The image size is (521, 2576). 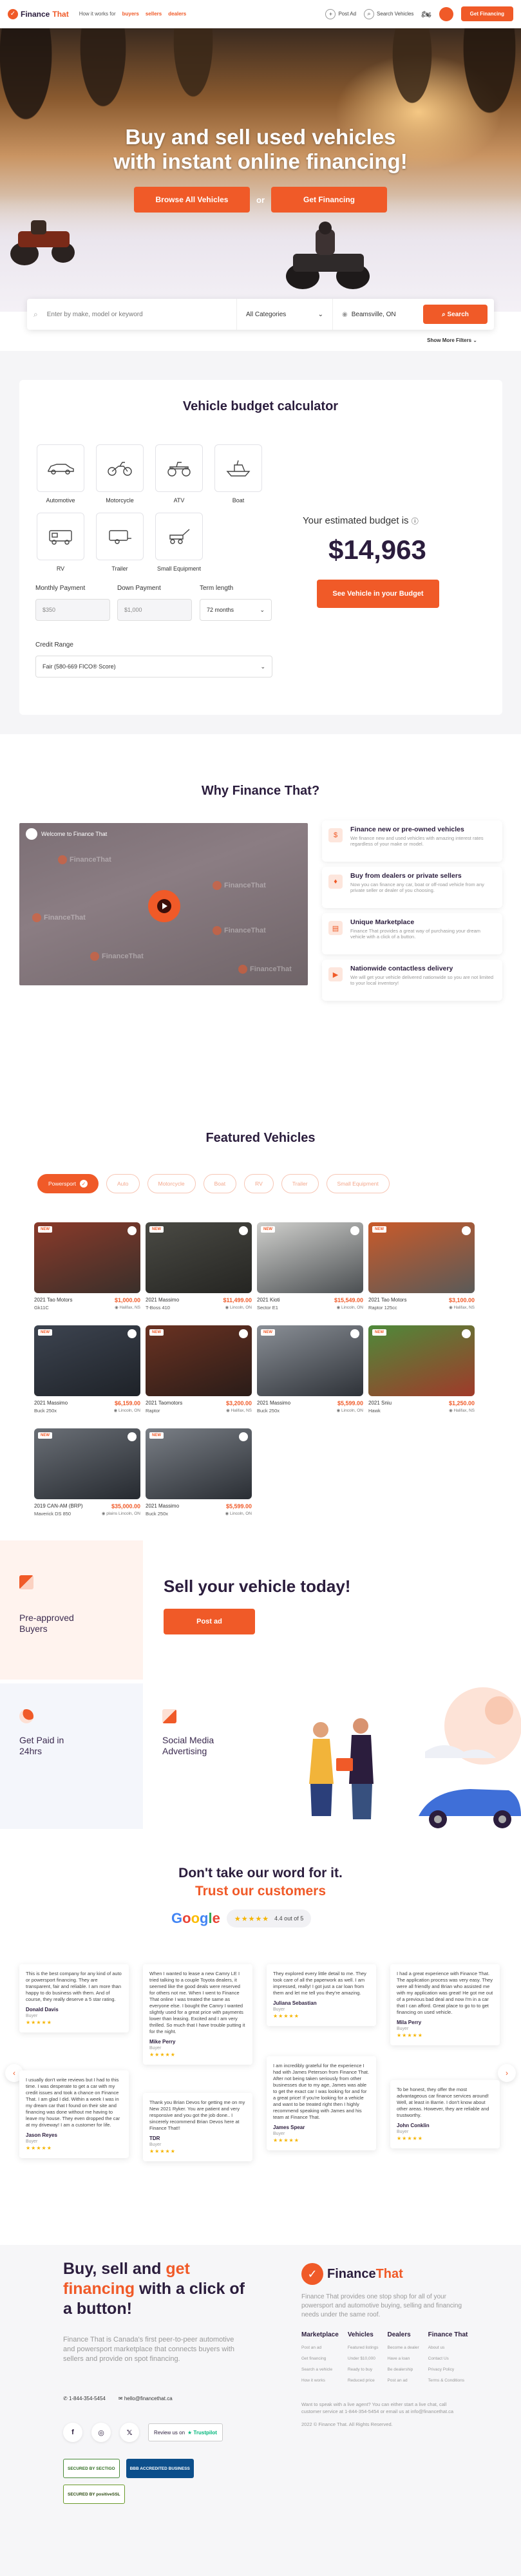 I want to click on vehicle-type-small-equipment: Small Equipment, so click(x=179, y=542).